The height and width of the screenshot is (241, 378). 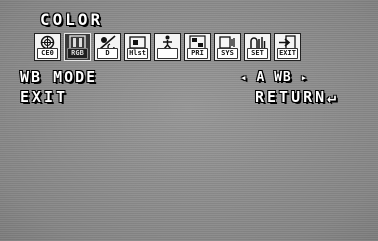 What do you see at coordinates (287, 53) in the screenshot?
I see `menu-icon-label: EXIT` at bounding box center [287, 53].